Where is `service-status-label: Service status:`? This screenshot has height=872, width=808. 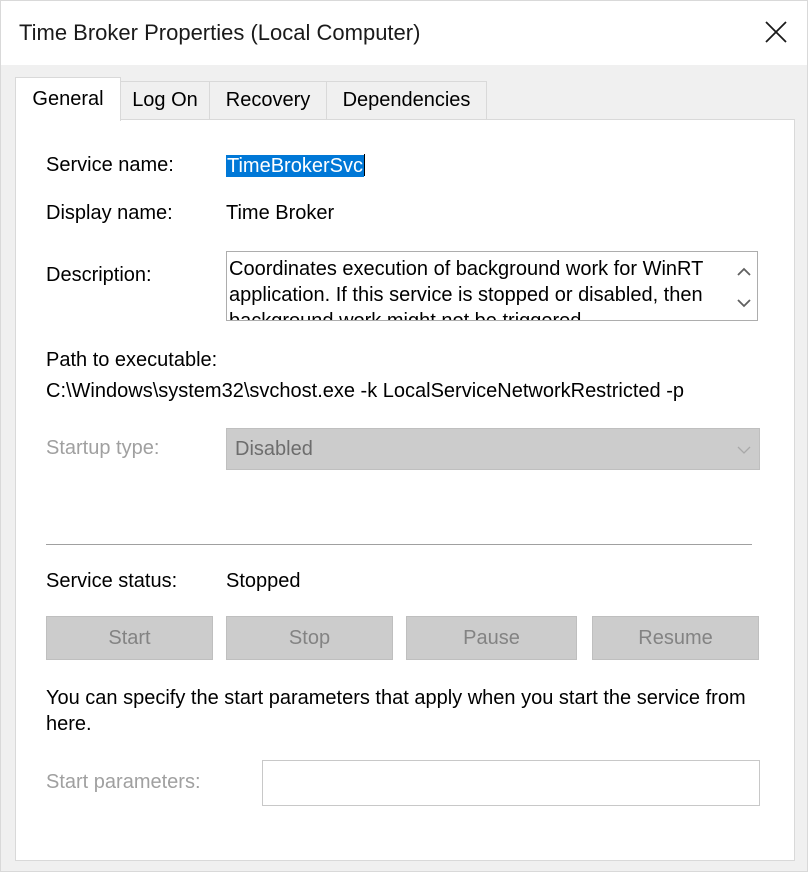 service-status-label: Service status: is located at coordinates (112, 581).